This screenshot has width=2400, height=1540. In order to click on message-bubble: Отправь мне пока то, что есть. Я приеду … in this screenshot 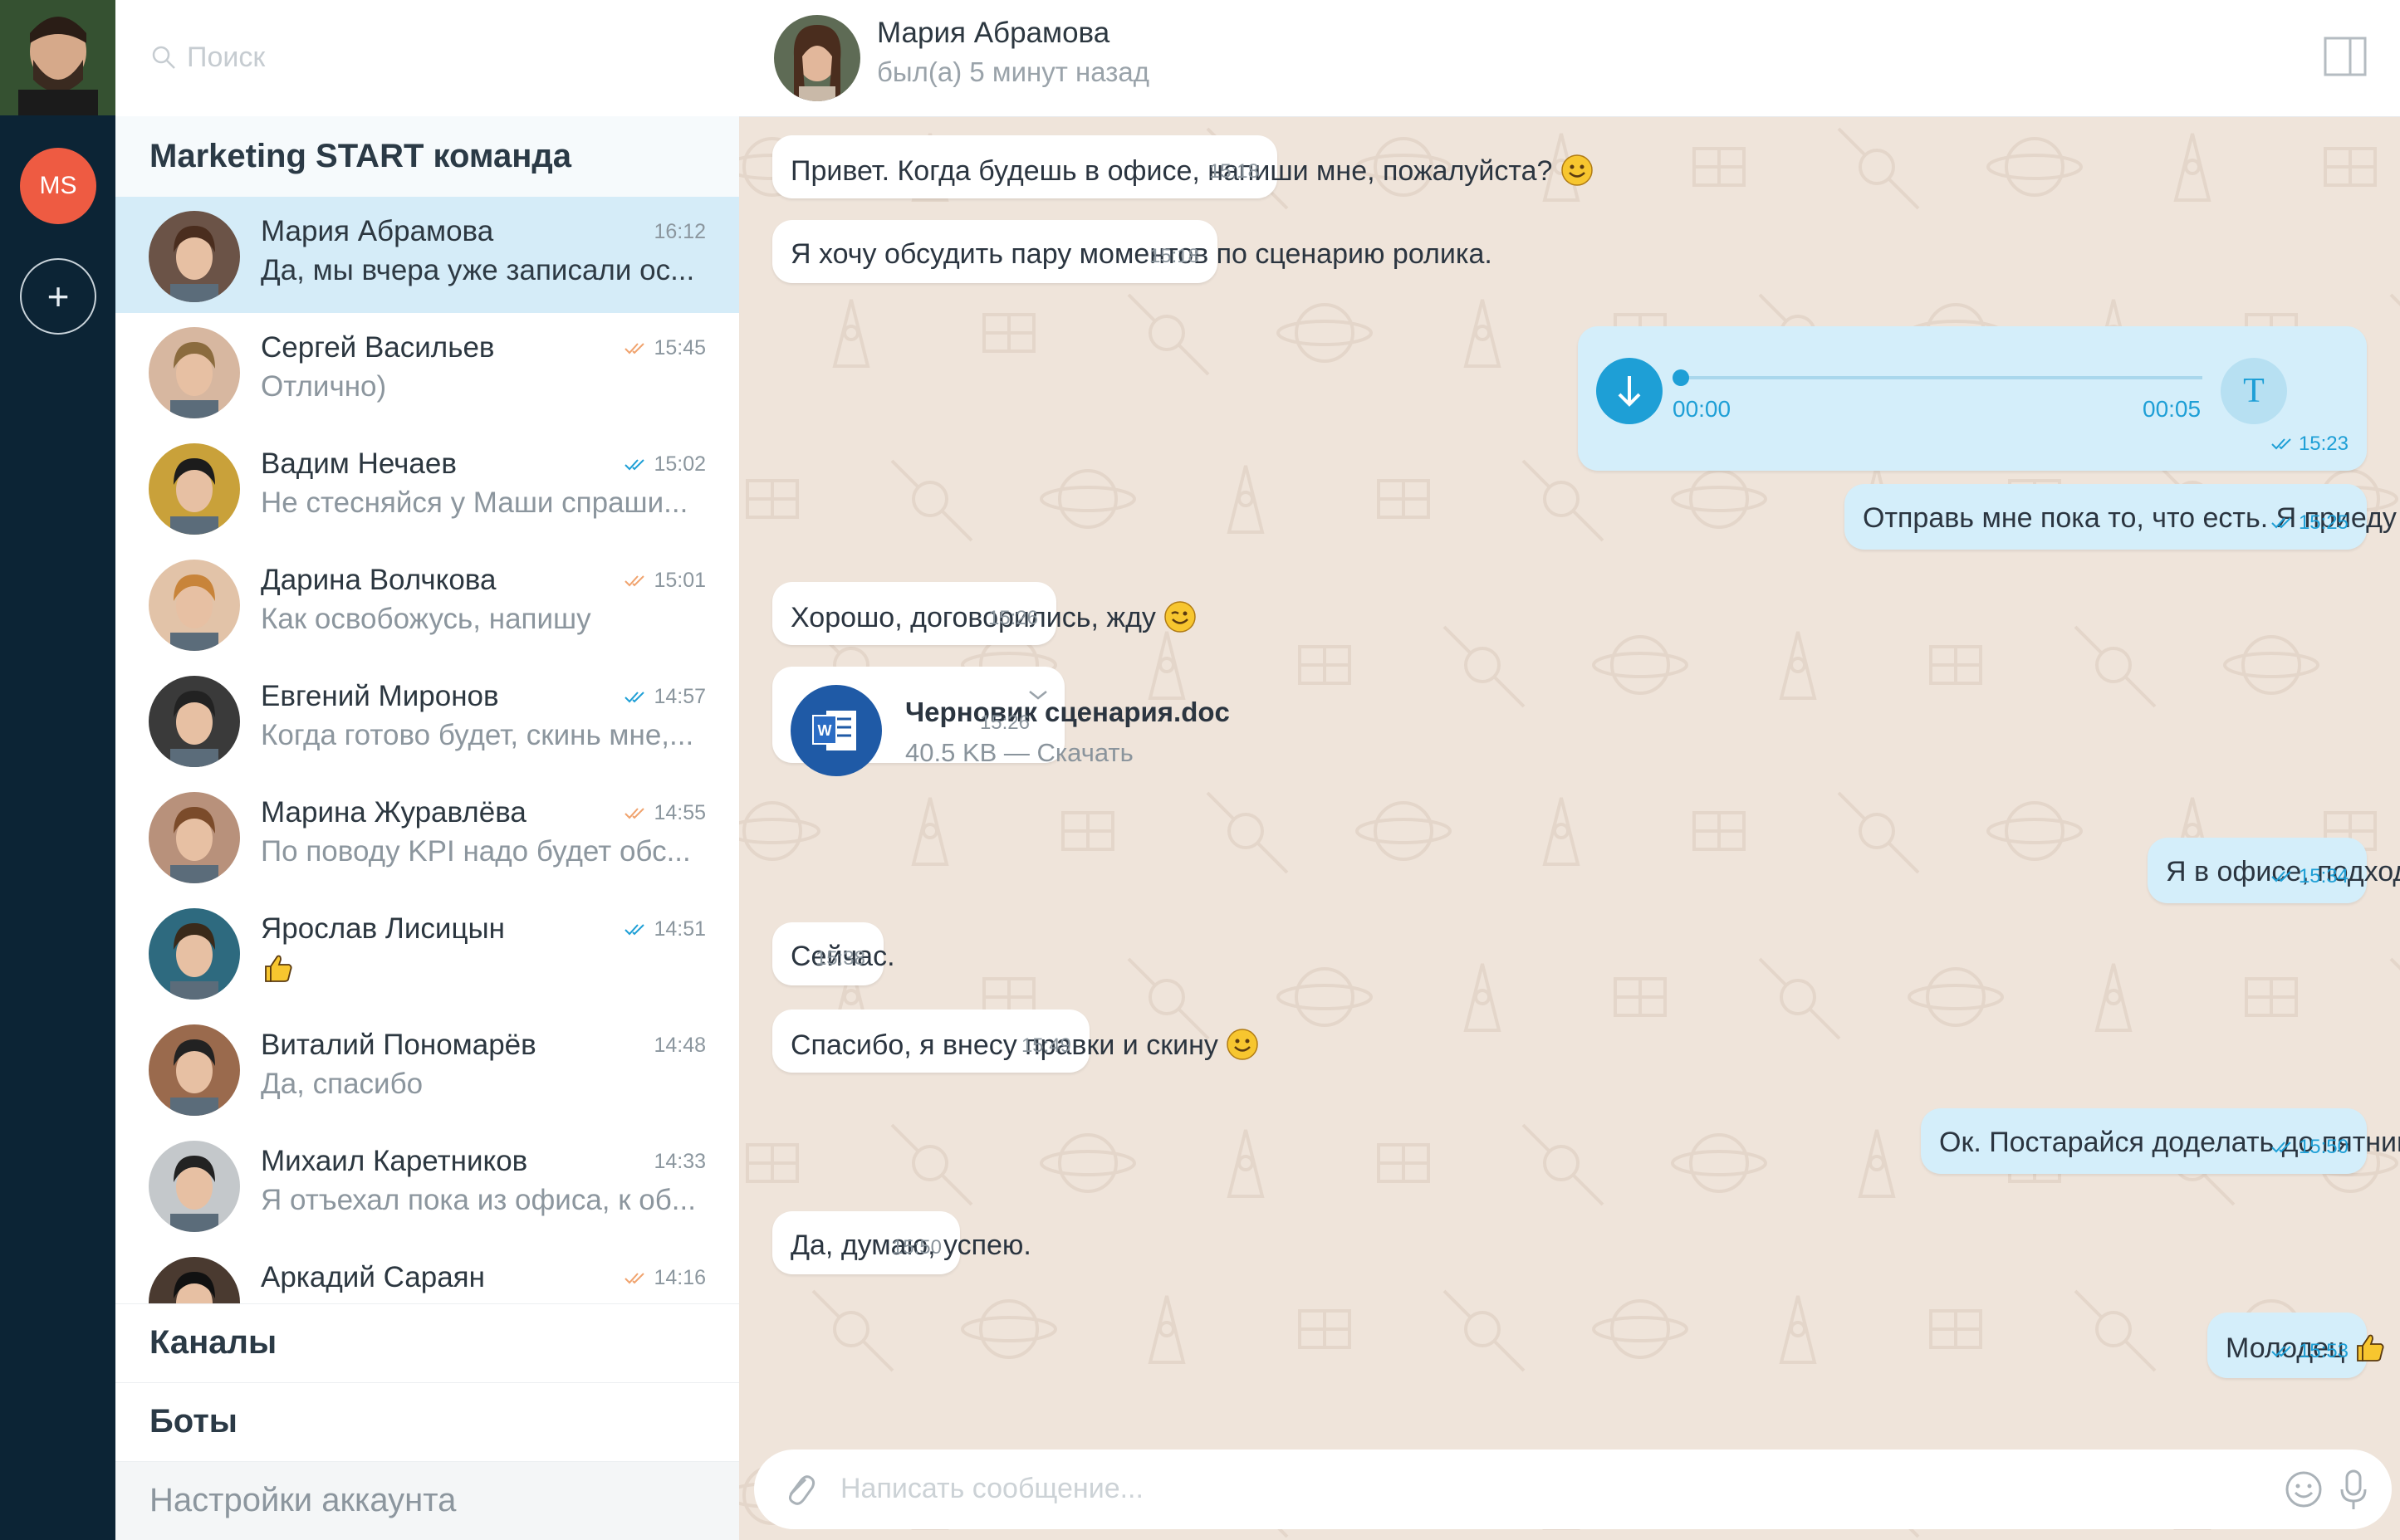, I will do `click(2122, 517)`.